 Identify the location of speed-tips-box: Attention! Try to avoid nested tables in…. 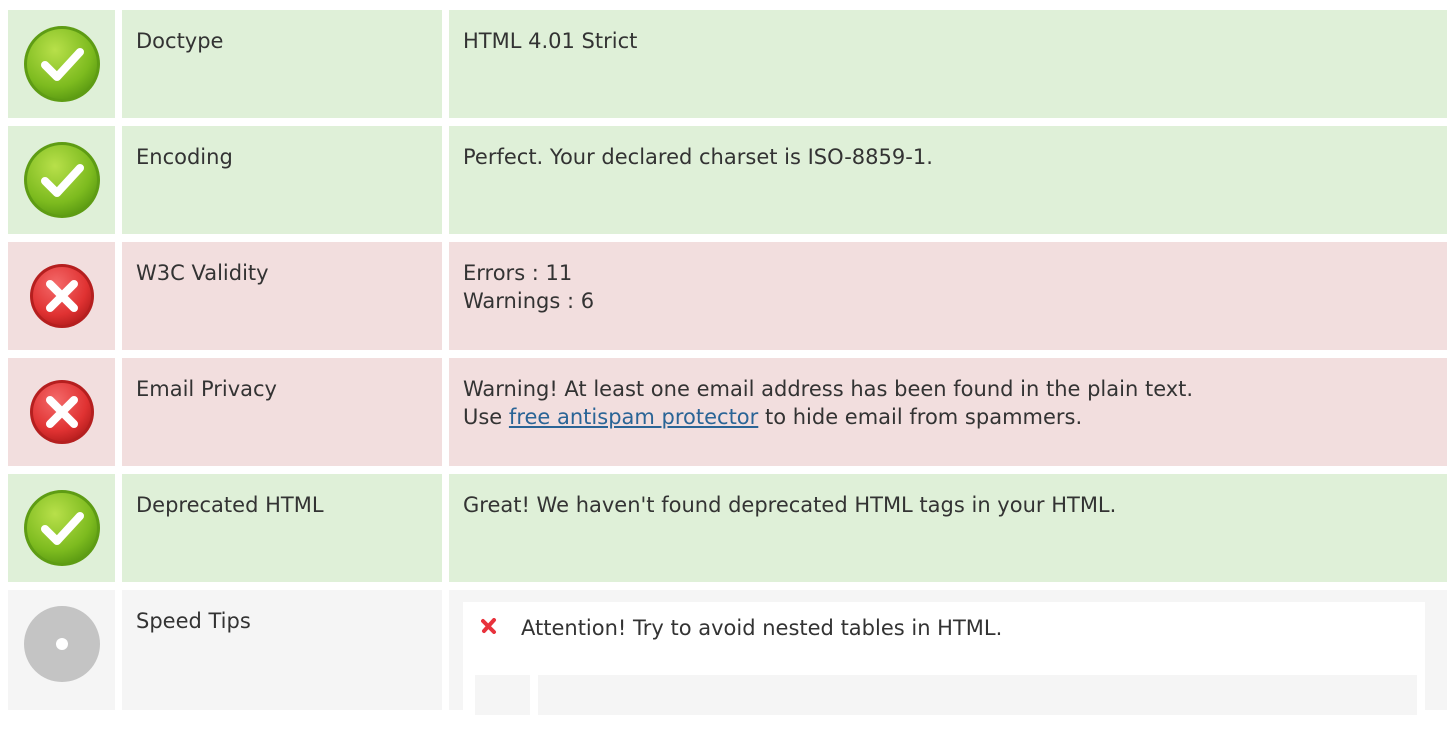
(944, 658).